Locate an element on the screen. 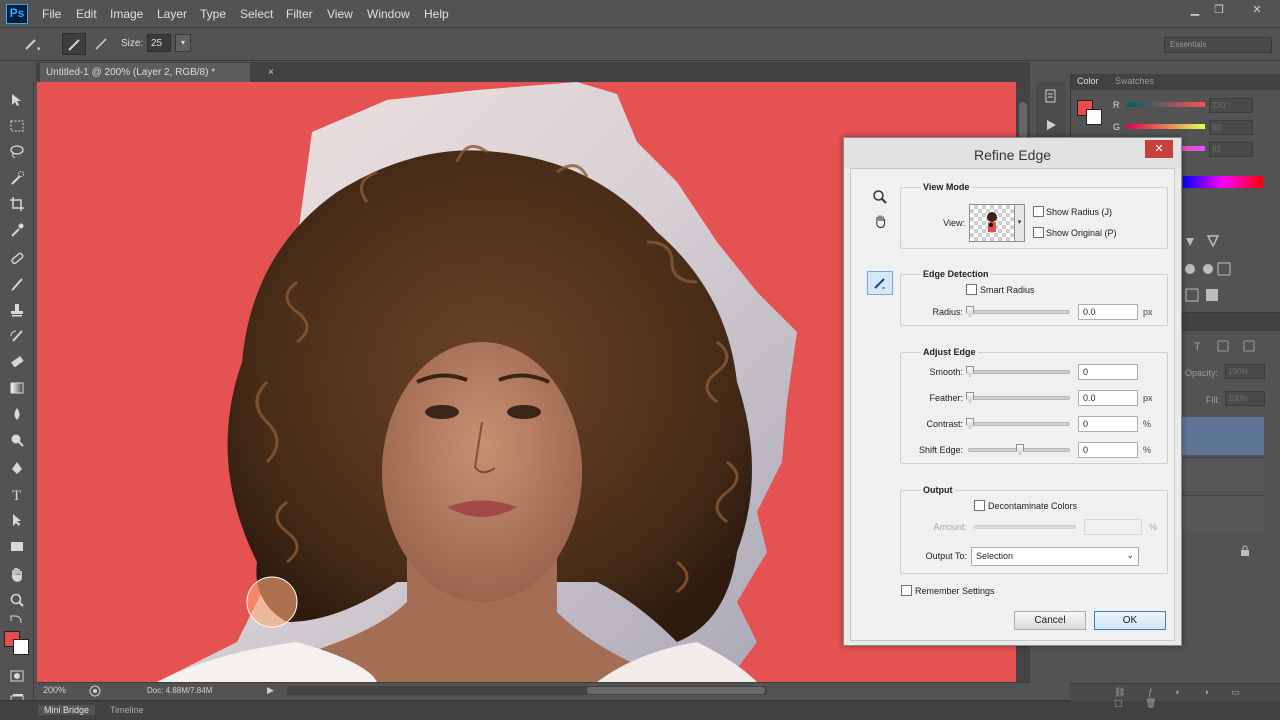  opacity-field: 100% is located at coordinates (1245, 371).